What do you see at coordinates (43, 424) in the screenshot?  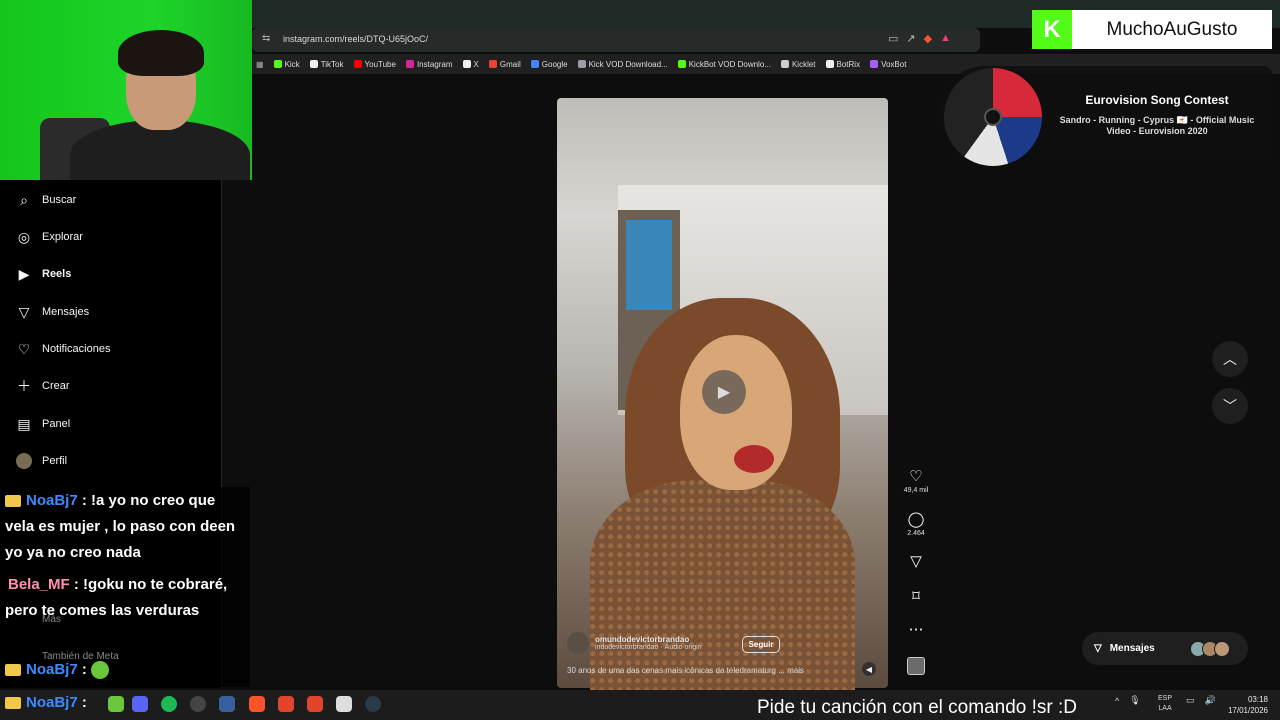 I see `nav-panel: ▤ Panel` at bounding box center [43, 424].